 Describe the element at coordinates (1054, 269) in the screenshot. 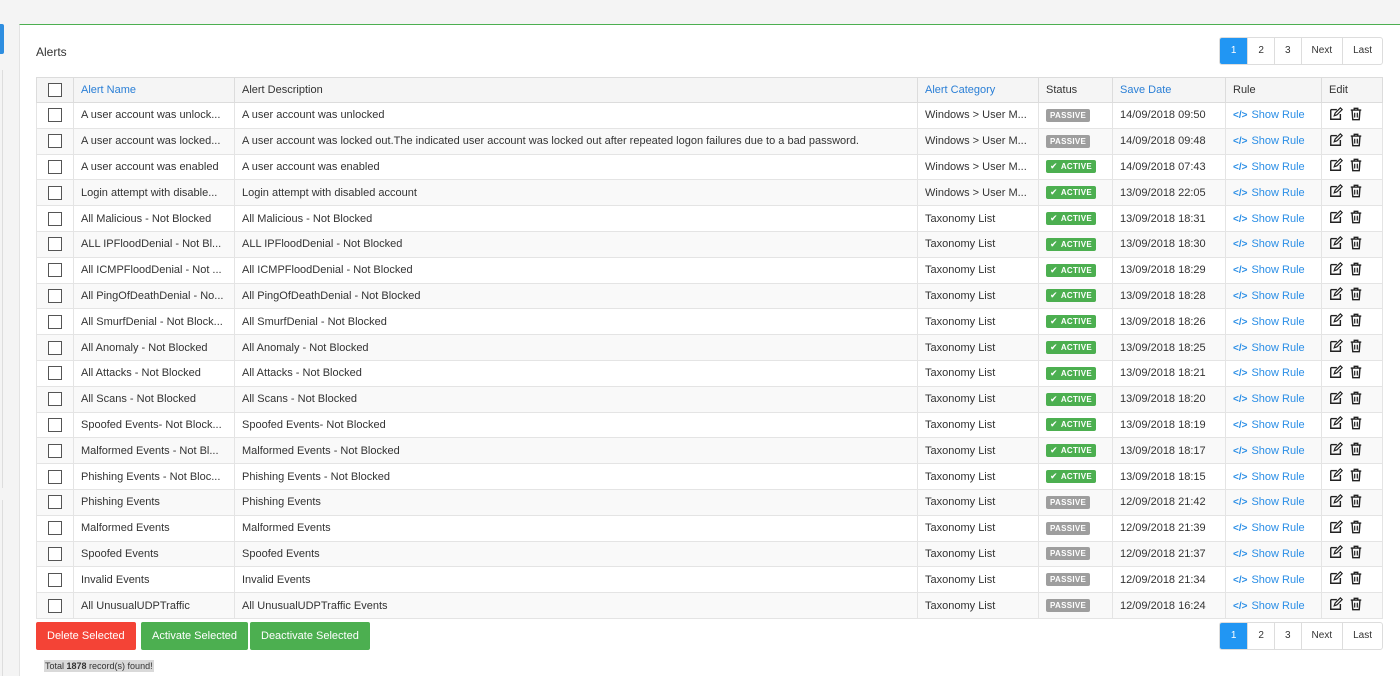

I see `check-icon: ✔` at that location.